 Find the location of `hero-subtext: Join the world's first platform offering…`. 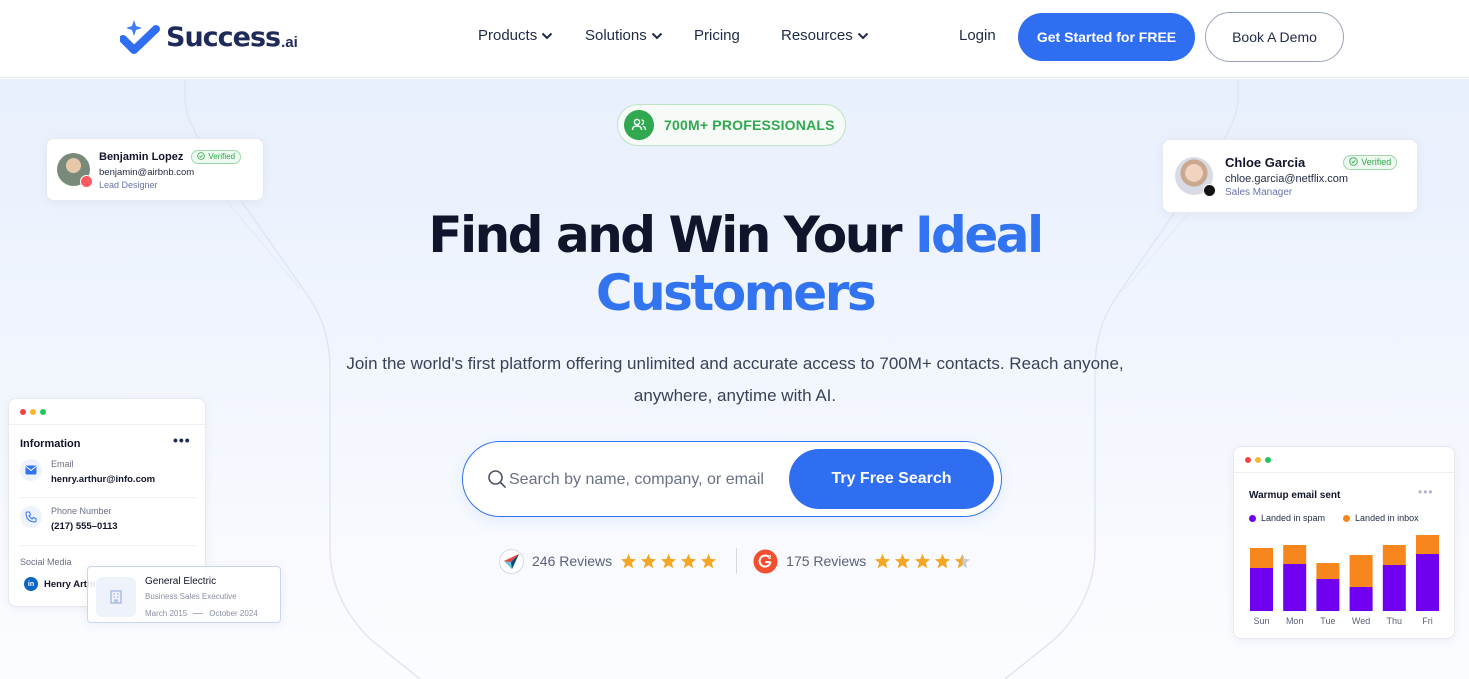

hero-subtext: Join the world's first platform offering… is located at coordinates (735, 380).